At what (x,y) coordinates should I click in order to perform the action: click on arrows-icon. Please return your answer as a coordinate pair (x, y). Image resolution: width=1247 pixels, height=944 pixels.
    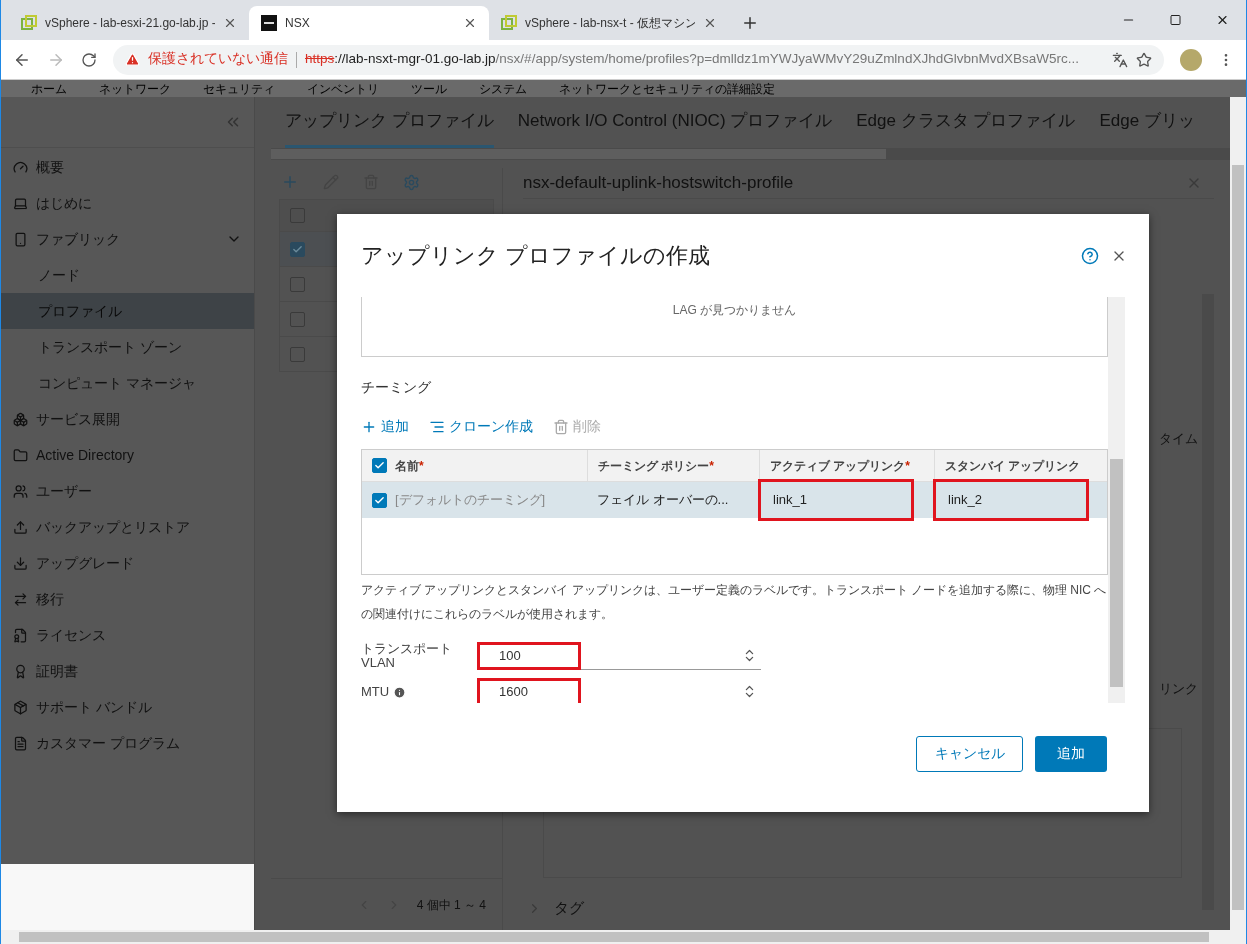
    Looking at the image, I should click on (20, 599).